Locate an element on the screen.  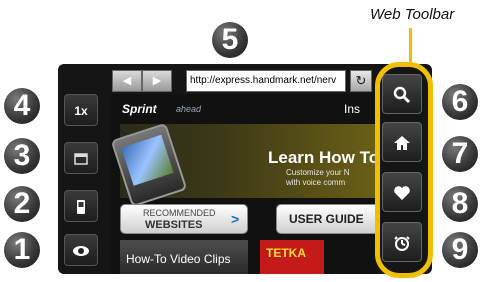
badge-6: 6 is located at coordinates (460, 102).